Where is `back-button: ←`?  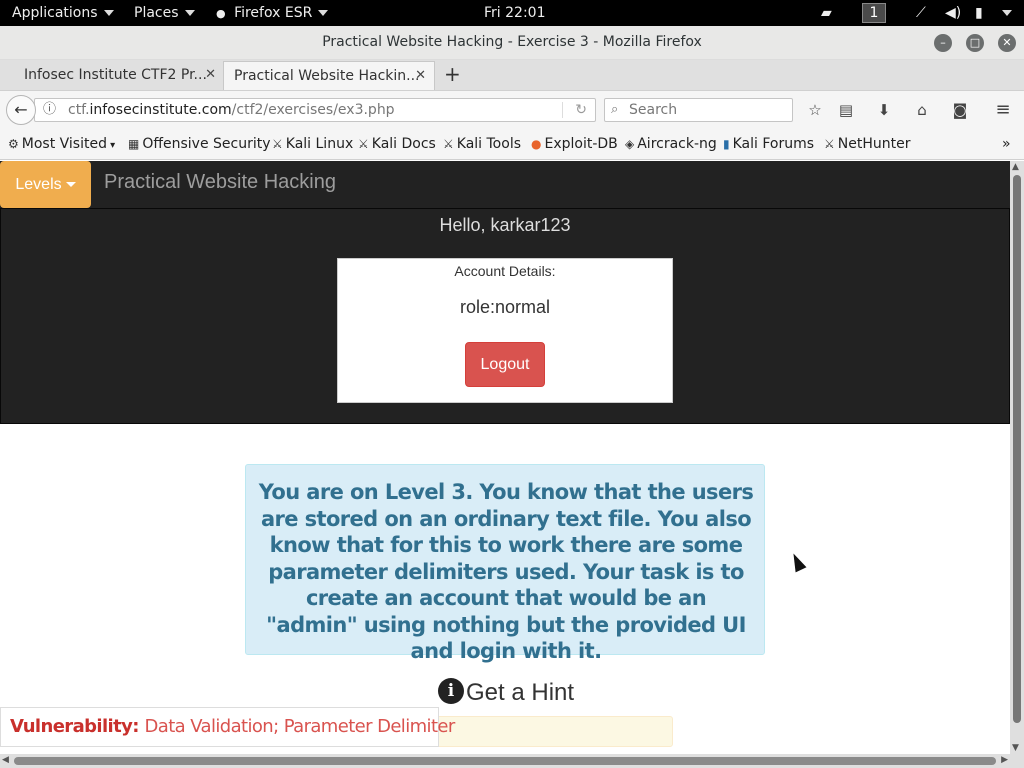 back-button: ← is located at coordinates (21, 110).